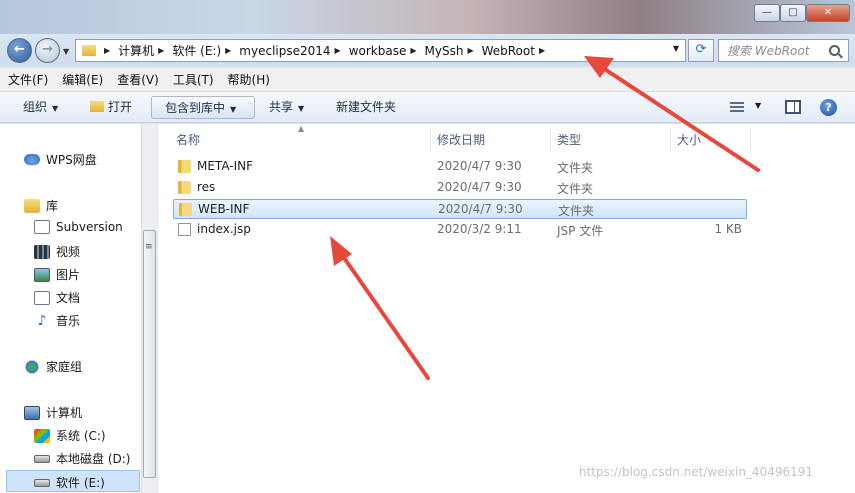 This screenshot has height=493, width=855. What do you see at coordinates (737, 107) in the screenshot?
I see `view-options-icon` at bounding box center [737, 107].